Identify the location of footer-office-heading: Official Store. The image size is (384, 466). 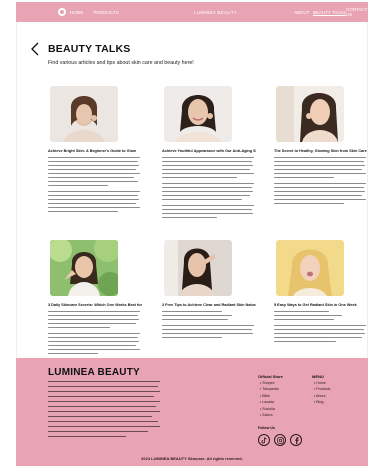
(270, 376).